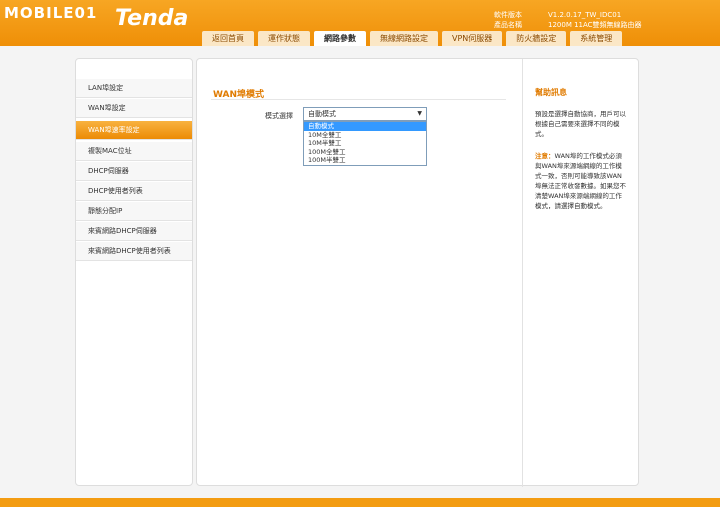 The height and width of the screenshot is (507, 720). Describe the element at coordinates (585, 15) in the screenshot. I see `firmware-value: V1.2.0.17_TW_IDC01` at that location.